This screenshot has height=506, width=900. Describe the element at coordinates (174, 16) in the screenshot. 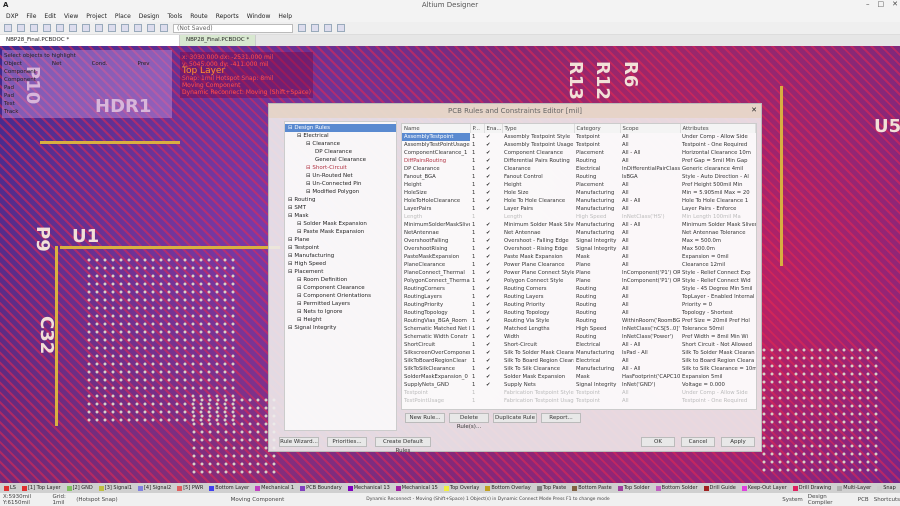

I see `menu-tools: Tools` at that location.